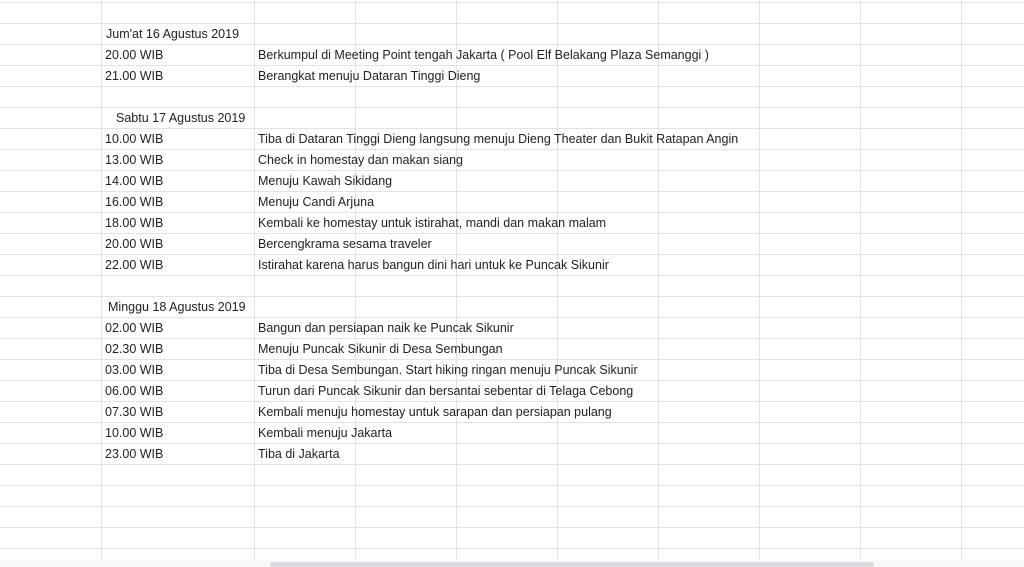 This screenshot has height=567, width=1024. I want to click on time-cell: 23.00 WIB, so click(134, 453).